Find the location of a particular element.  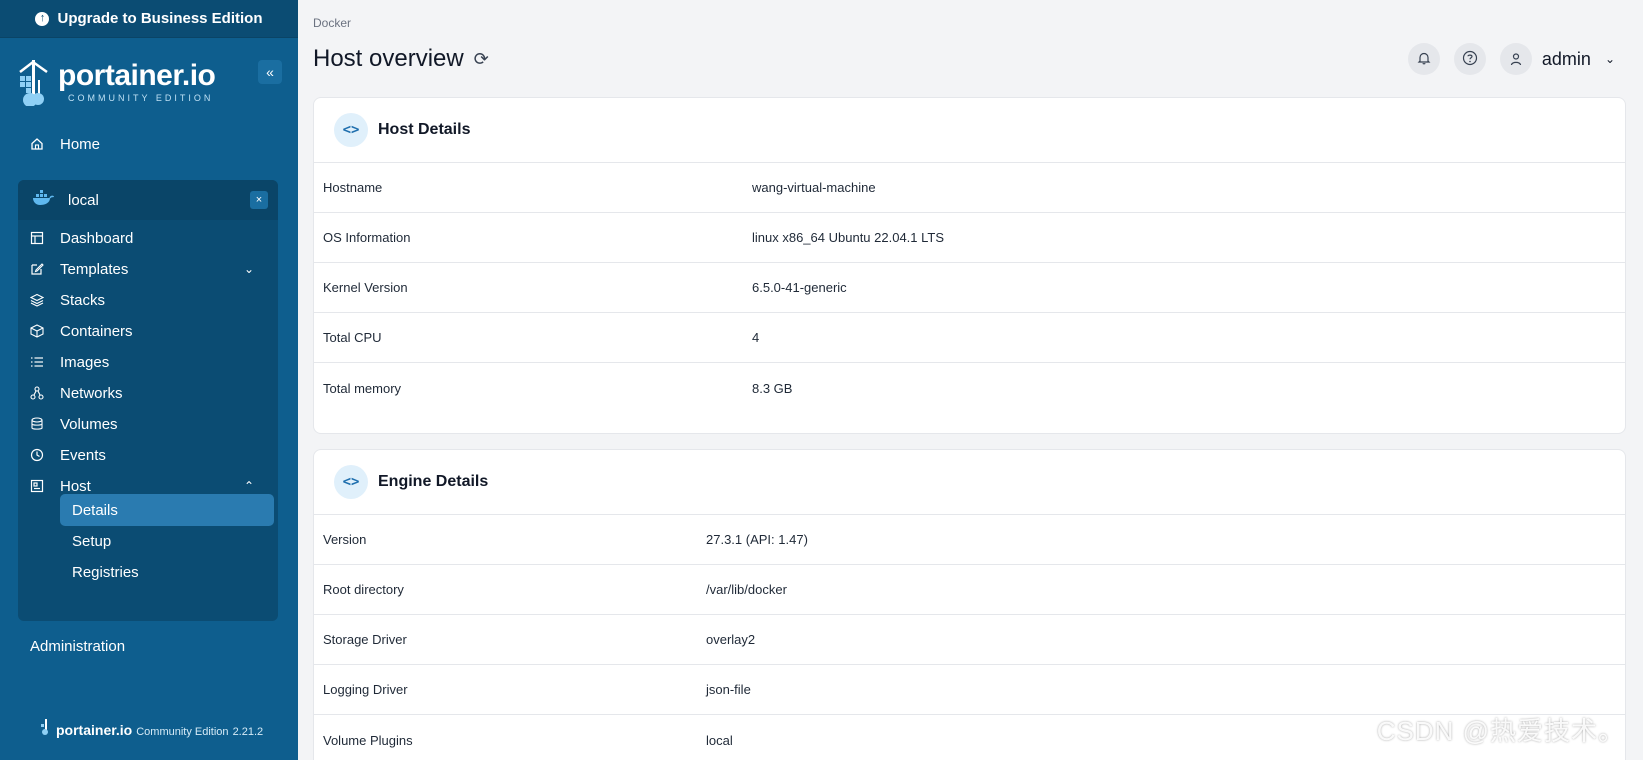

sidebar-item-label: Events is located at coordinates (83, 455).